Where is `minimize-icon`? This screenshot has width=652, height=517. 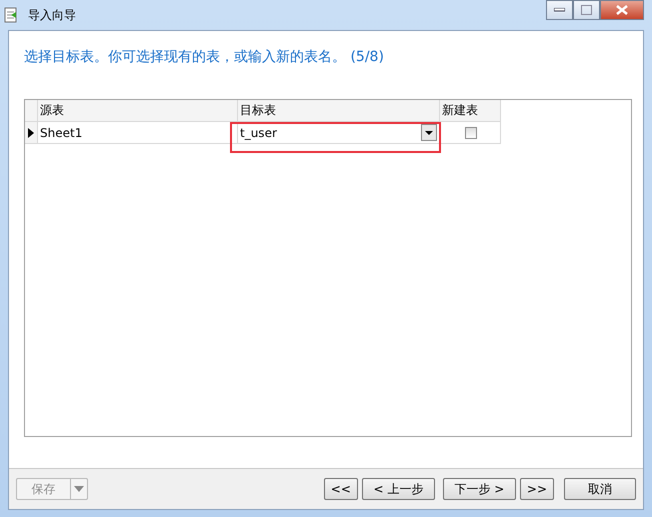 minimize-icon is located at coordinates (559, 10).